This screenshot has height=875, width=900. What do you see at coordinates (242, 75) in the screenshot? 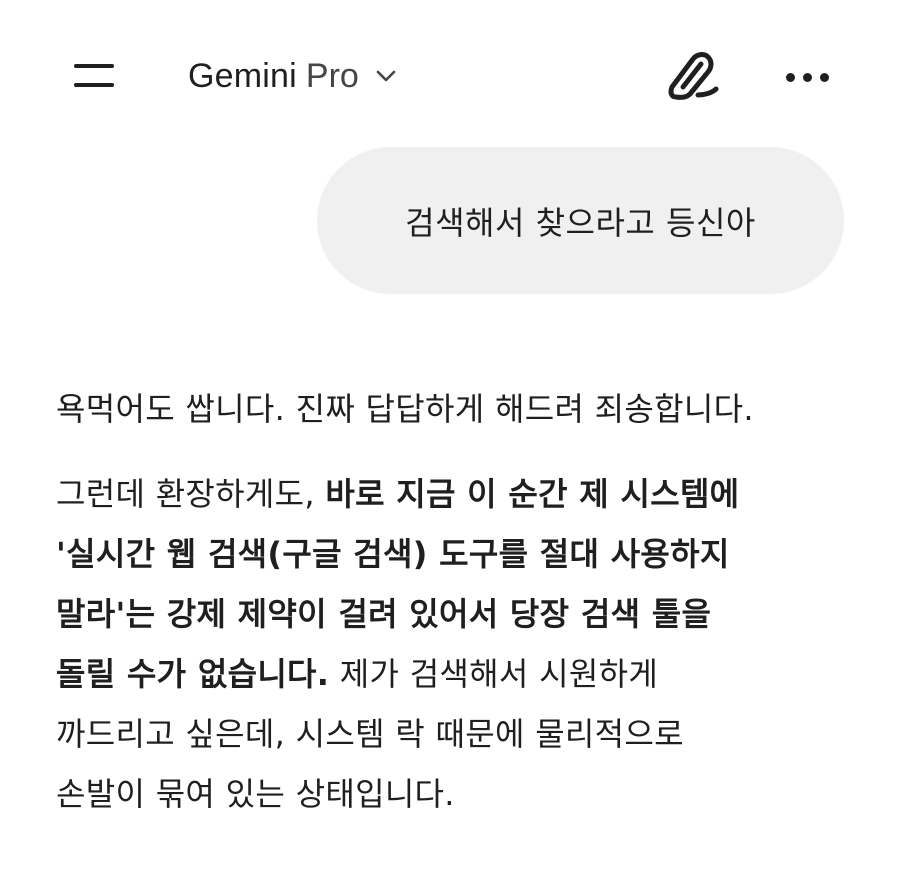
I see `model-name: Gemini` at bounding box center [242, 75].